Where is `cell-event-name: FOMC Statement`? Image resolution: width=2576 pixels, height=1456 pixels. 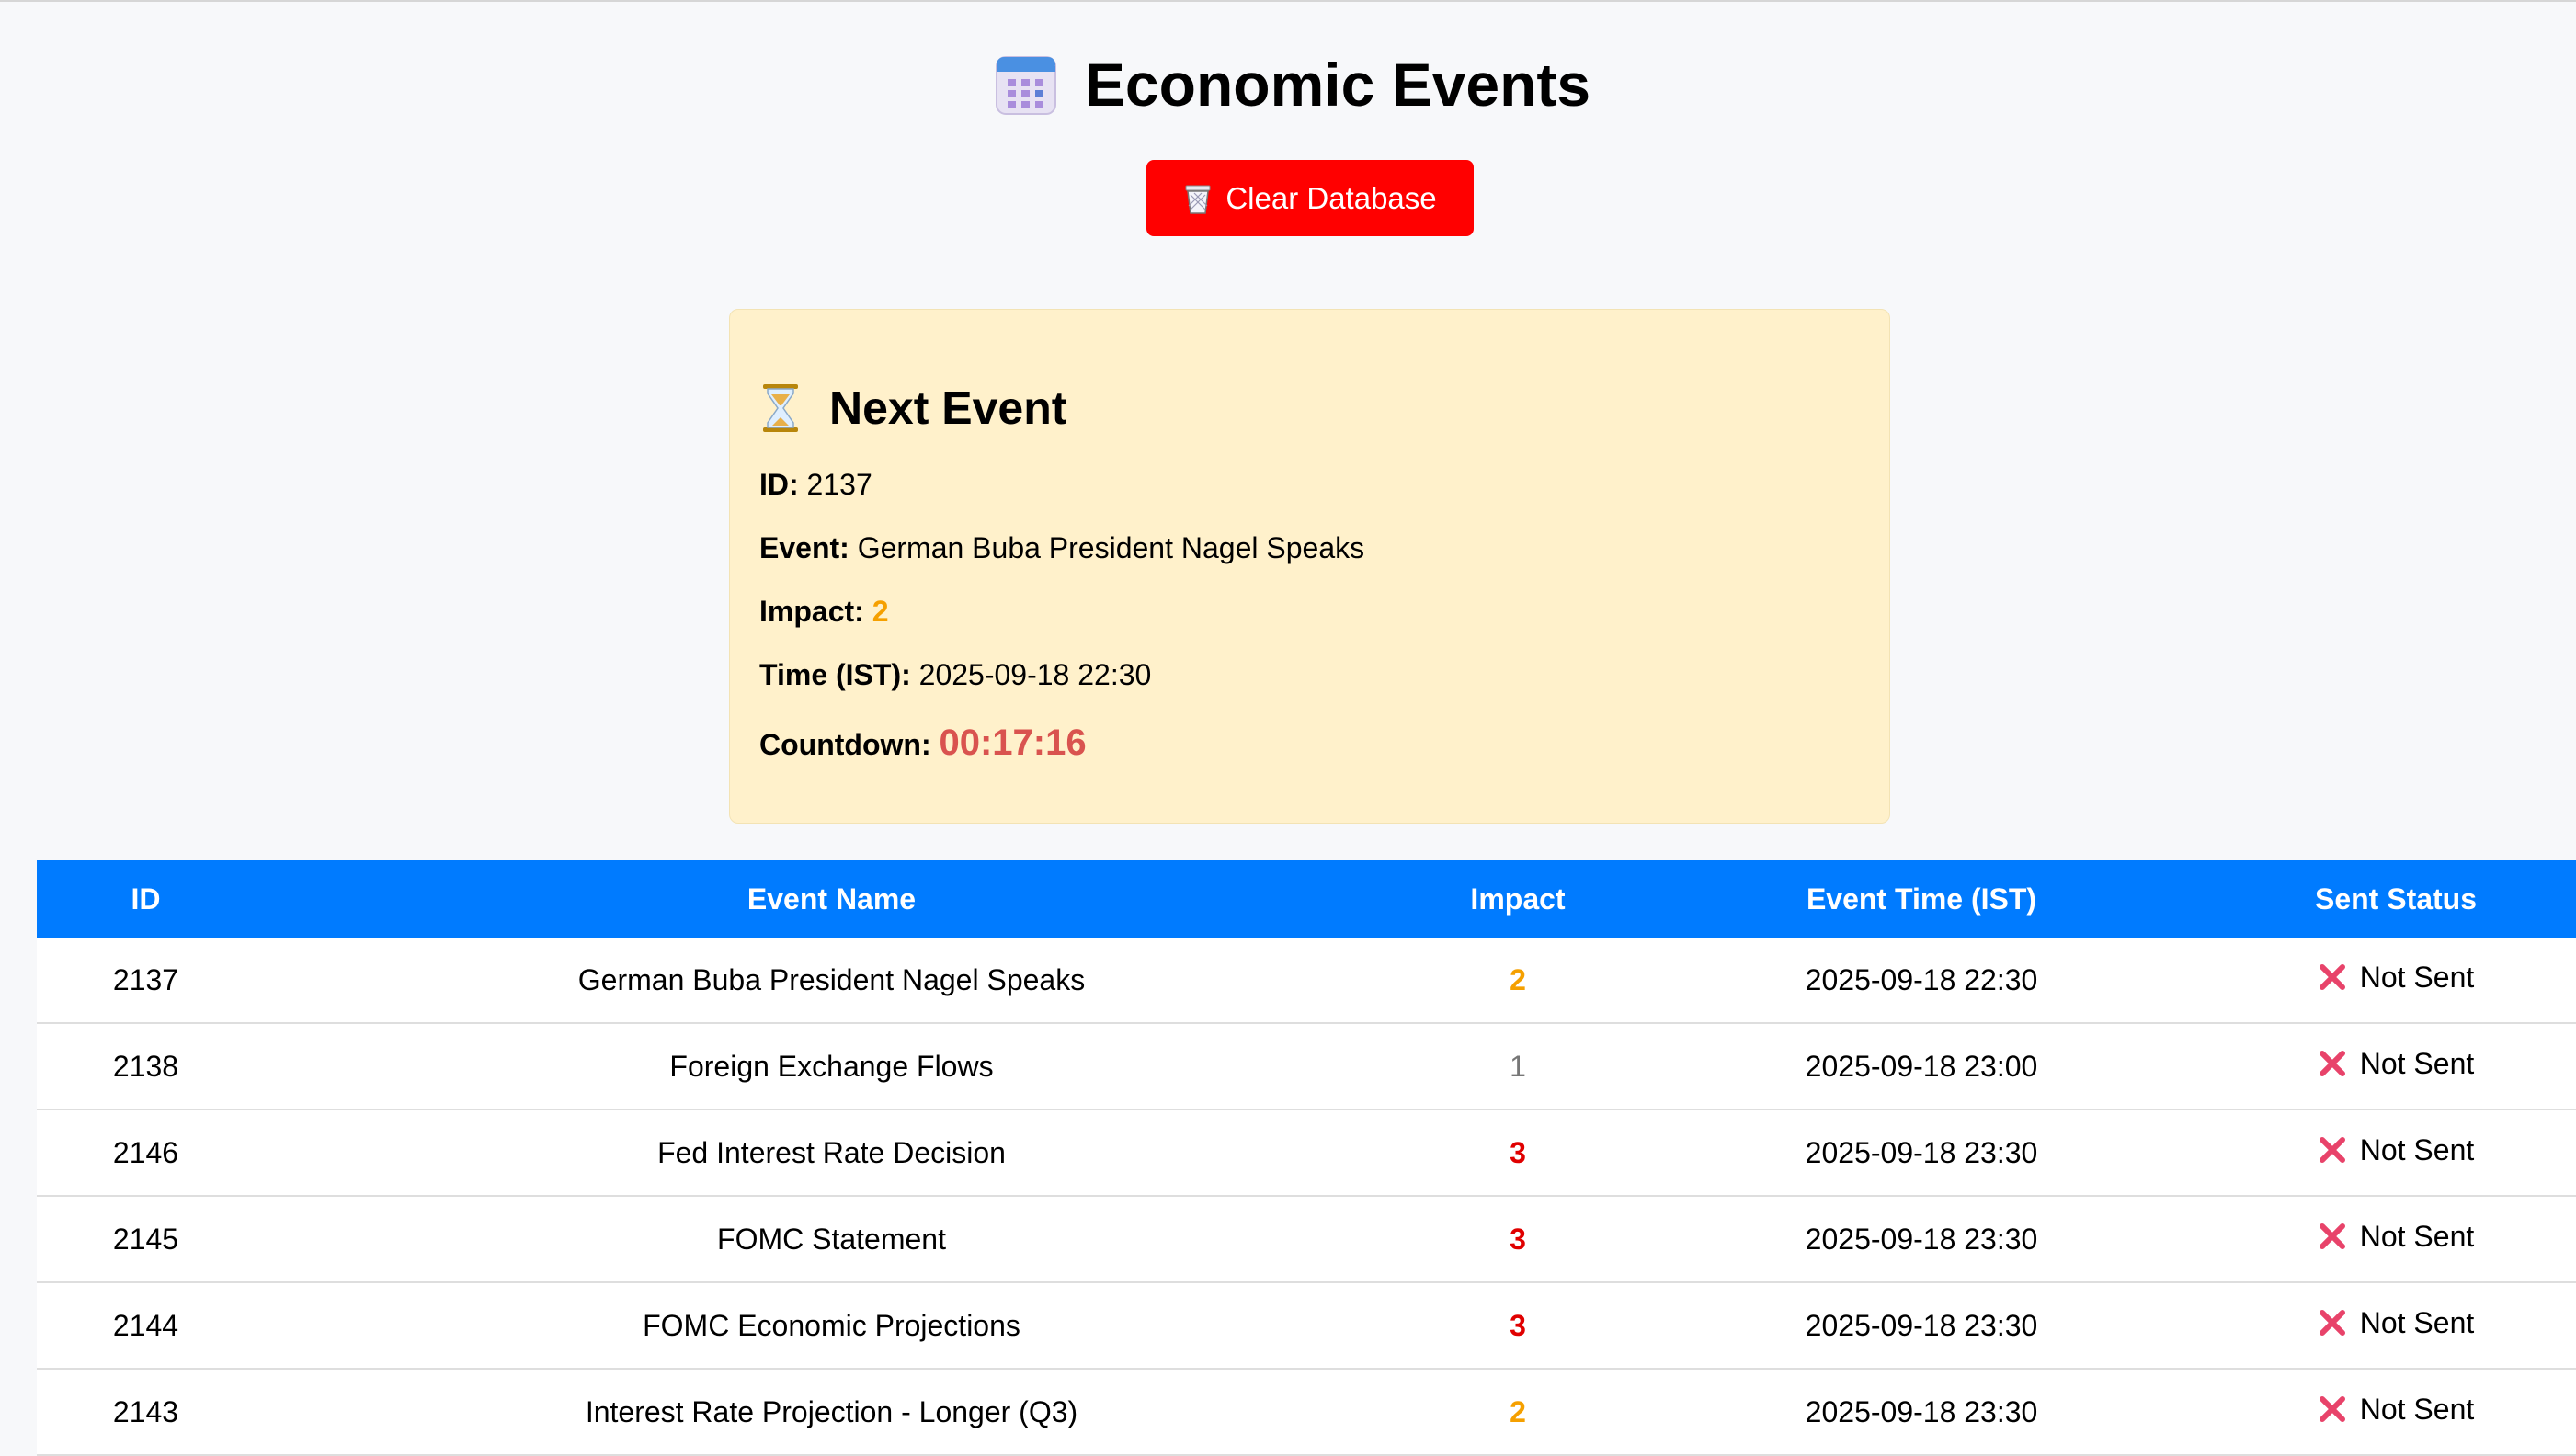
cell-event-name: FOMC Statement is located at coordinates (831, 1239).